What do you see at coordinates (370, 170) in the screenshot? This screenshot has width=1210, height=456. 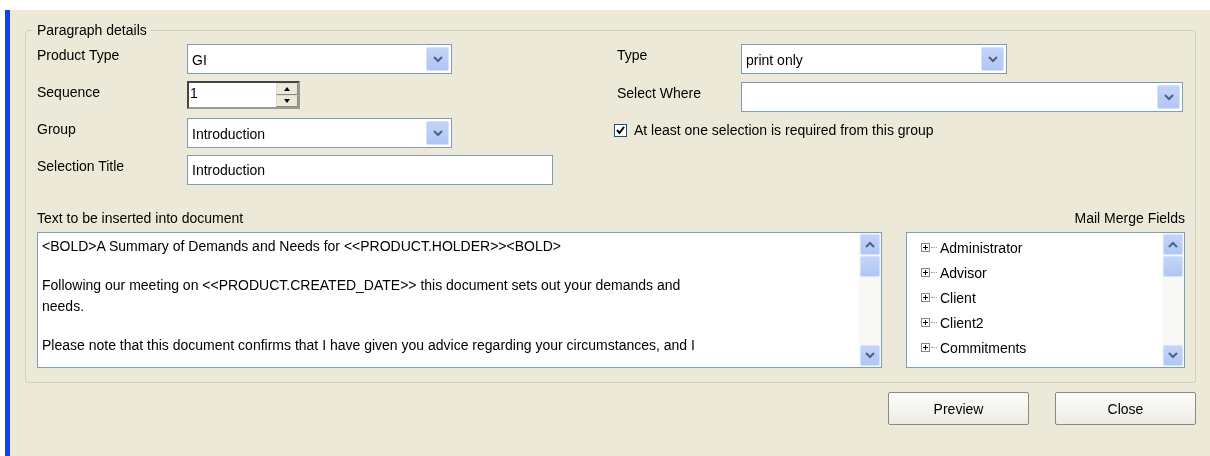 I see `text-field: Introduction` at bounding box center [370, 170].